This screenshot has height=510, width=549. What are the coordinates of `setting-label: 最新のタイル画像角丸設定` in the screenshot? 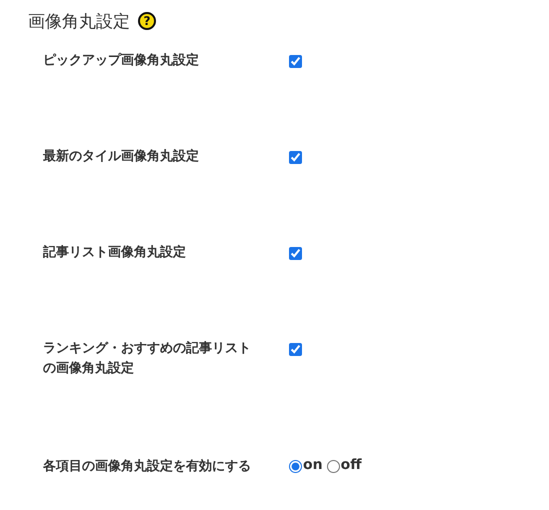 It's located at (121, 157).